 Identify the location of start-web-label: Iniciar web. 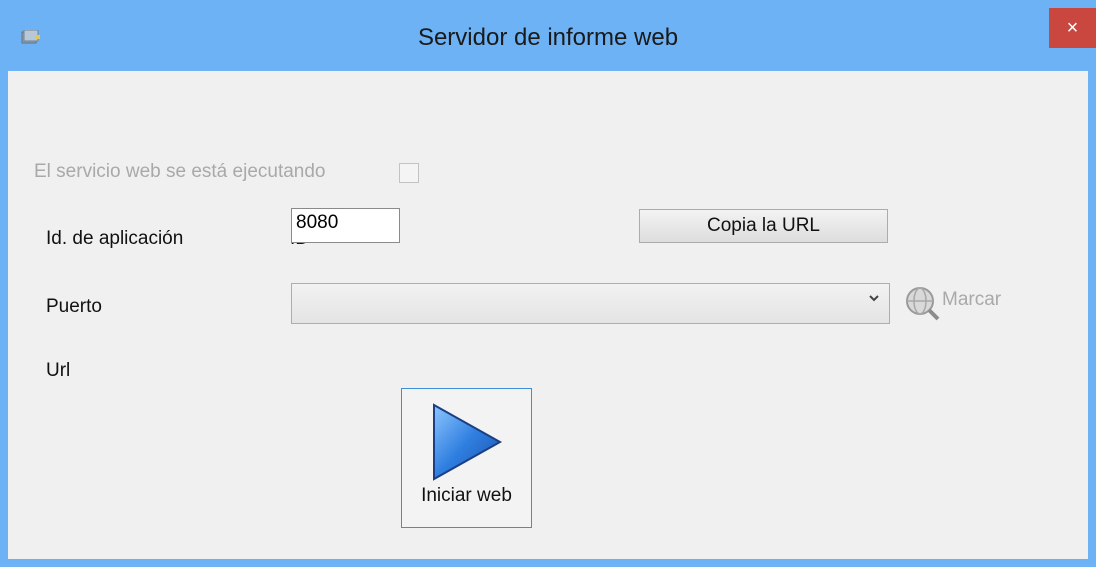
(466, 495).